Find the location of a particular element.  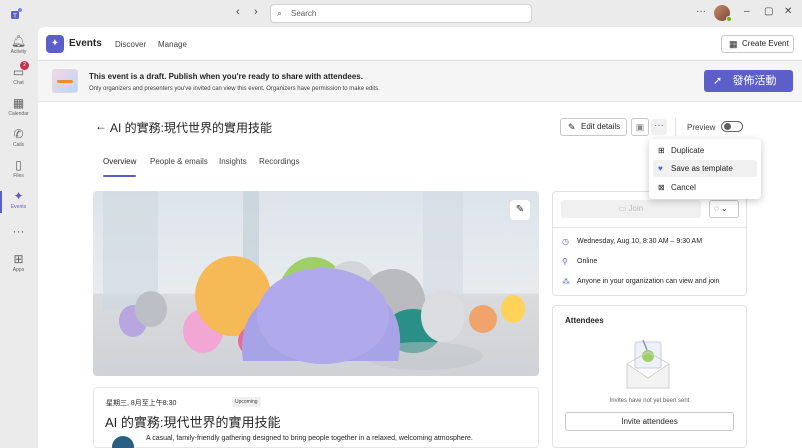

duplicate-icon: ⊞ is located at coordinates (661, 150).